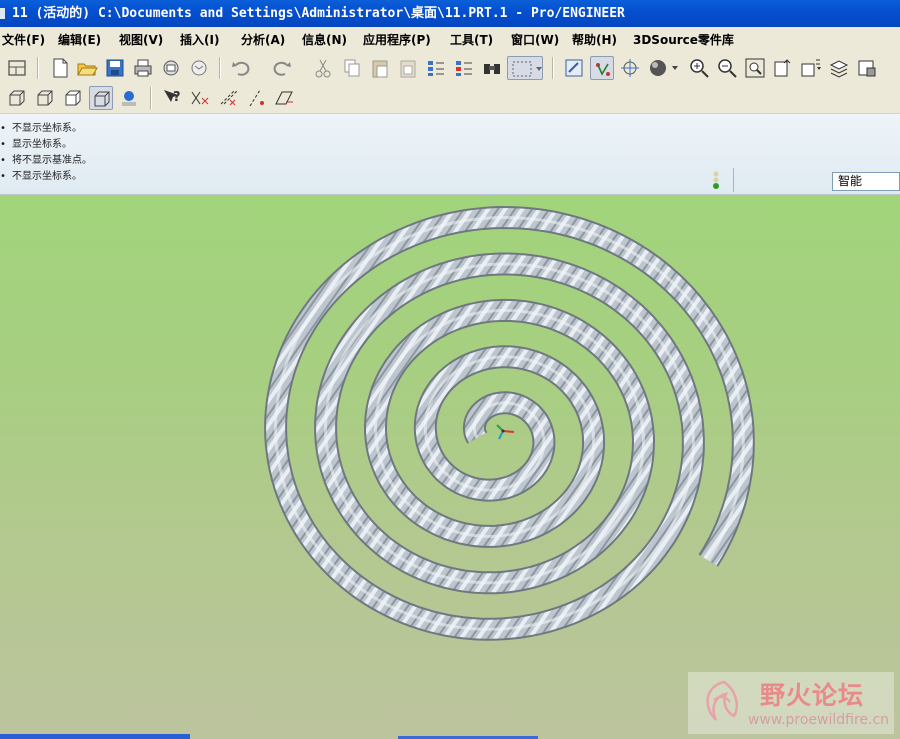 This screenshot has width=900, height=739. What do you see at coordinates (397, 40) in the screenshot?
I see `menu-applications: 应用程序(P)` at bounding box center [397, 40].